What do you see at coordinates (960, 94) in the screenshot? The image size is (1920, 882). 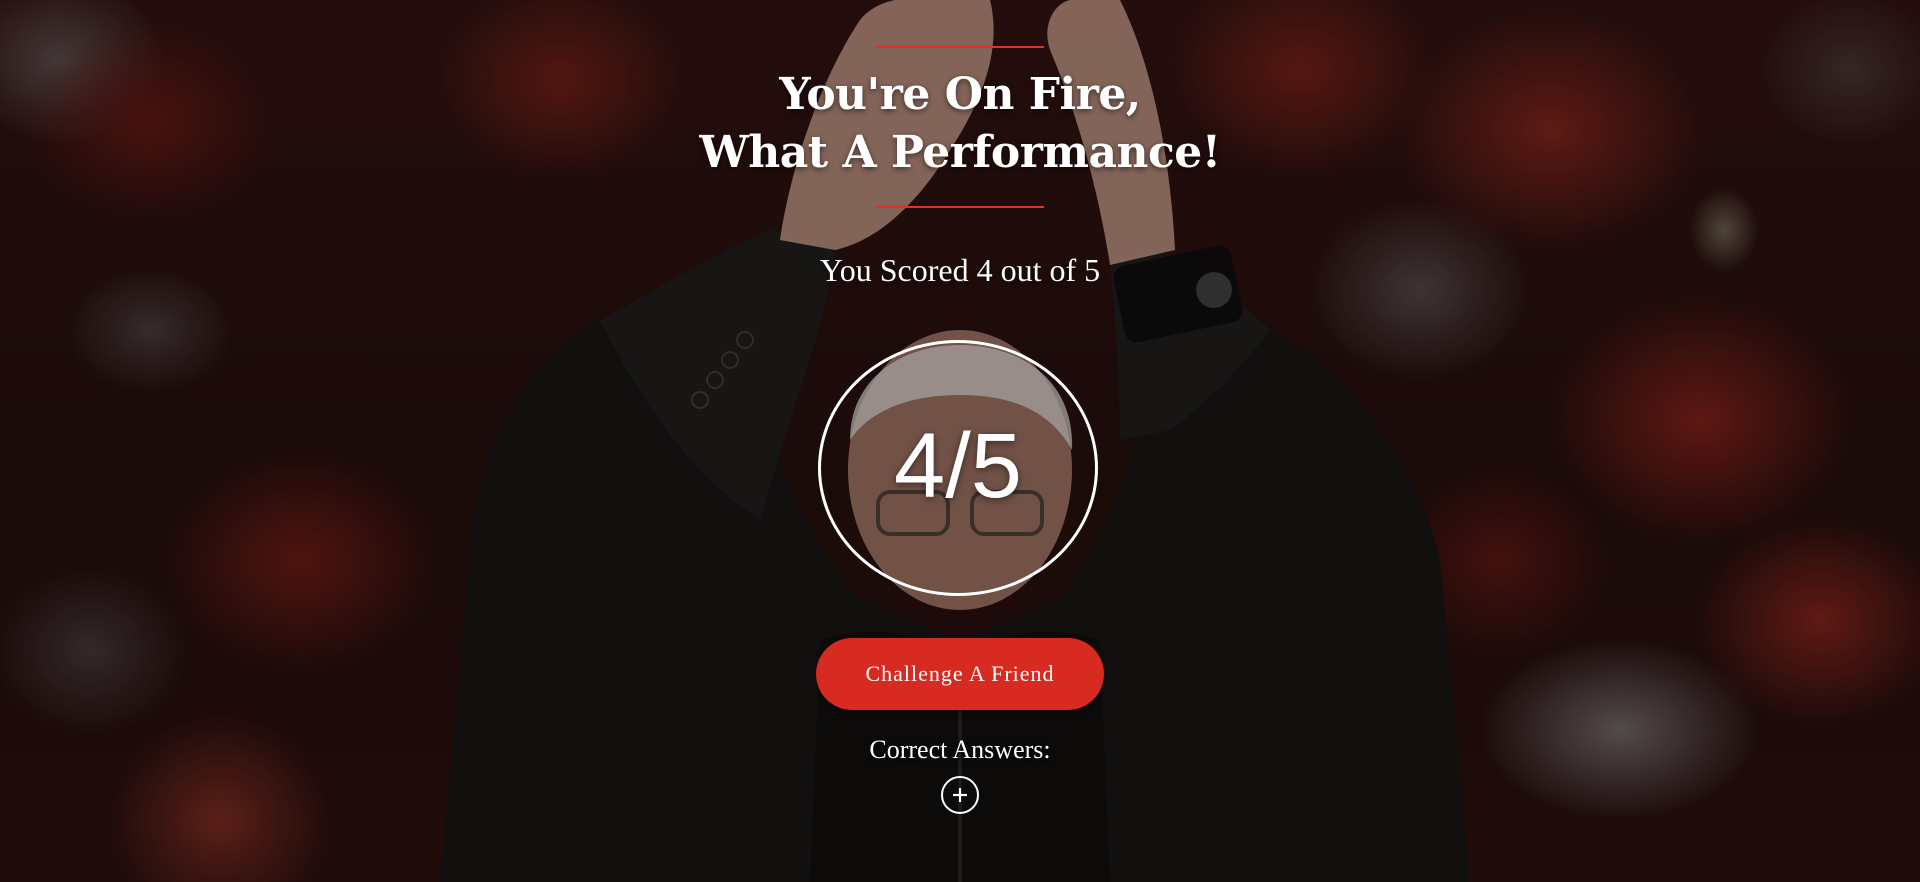 I see `headline-line-1: You're On Fire,` at bounding box center [960, 94].